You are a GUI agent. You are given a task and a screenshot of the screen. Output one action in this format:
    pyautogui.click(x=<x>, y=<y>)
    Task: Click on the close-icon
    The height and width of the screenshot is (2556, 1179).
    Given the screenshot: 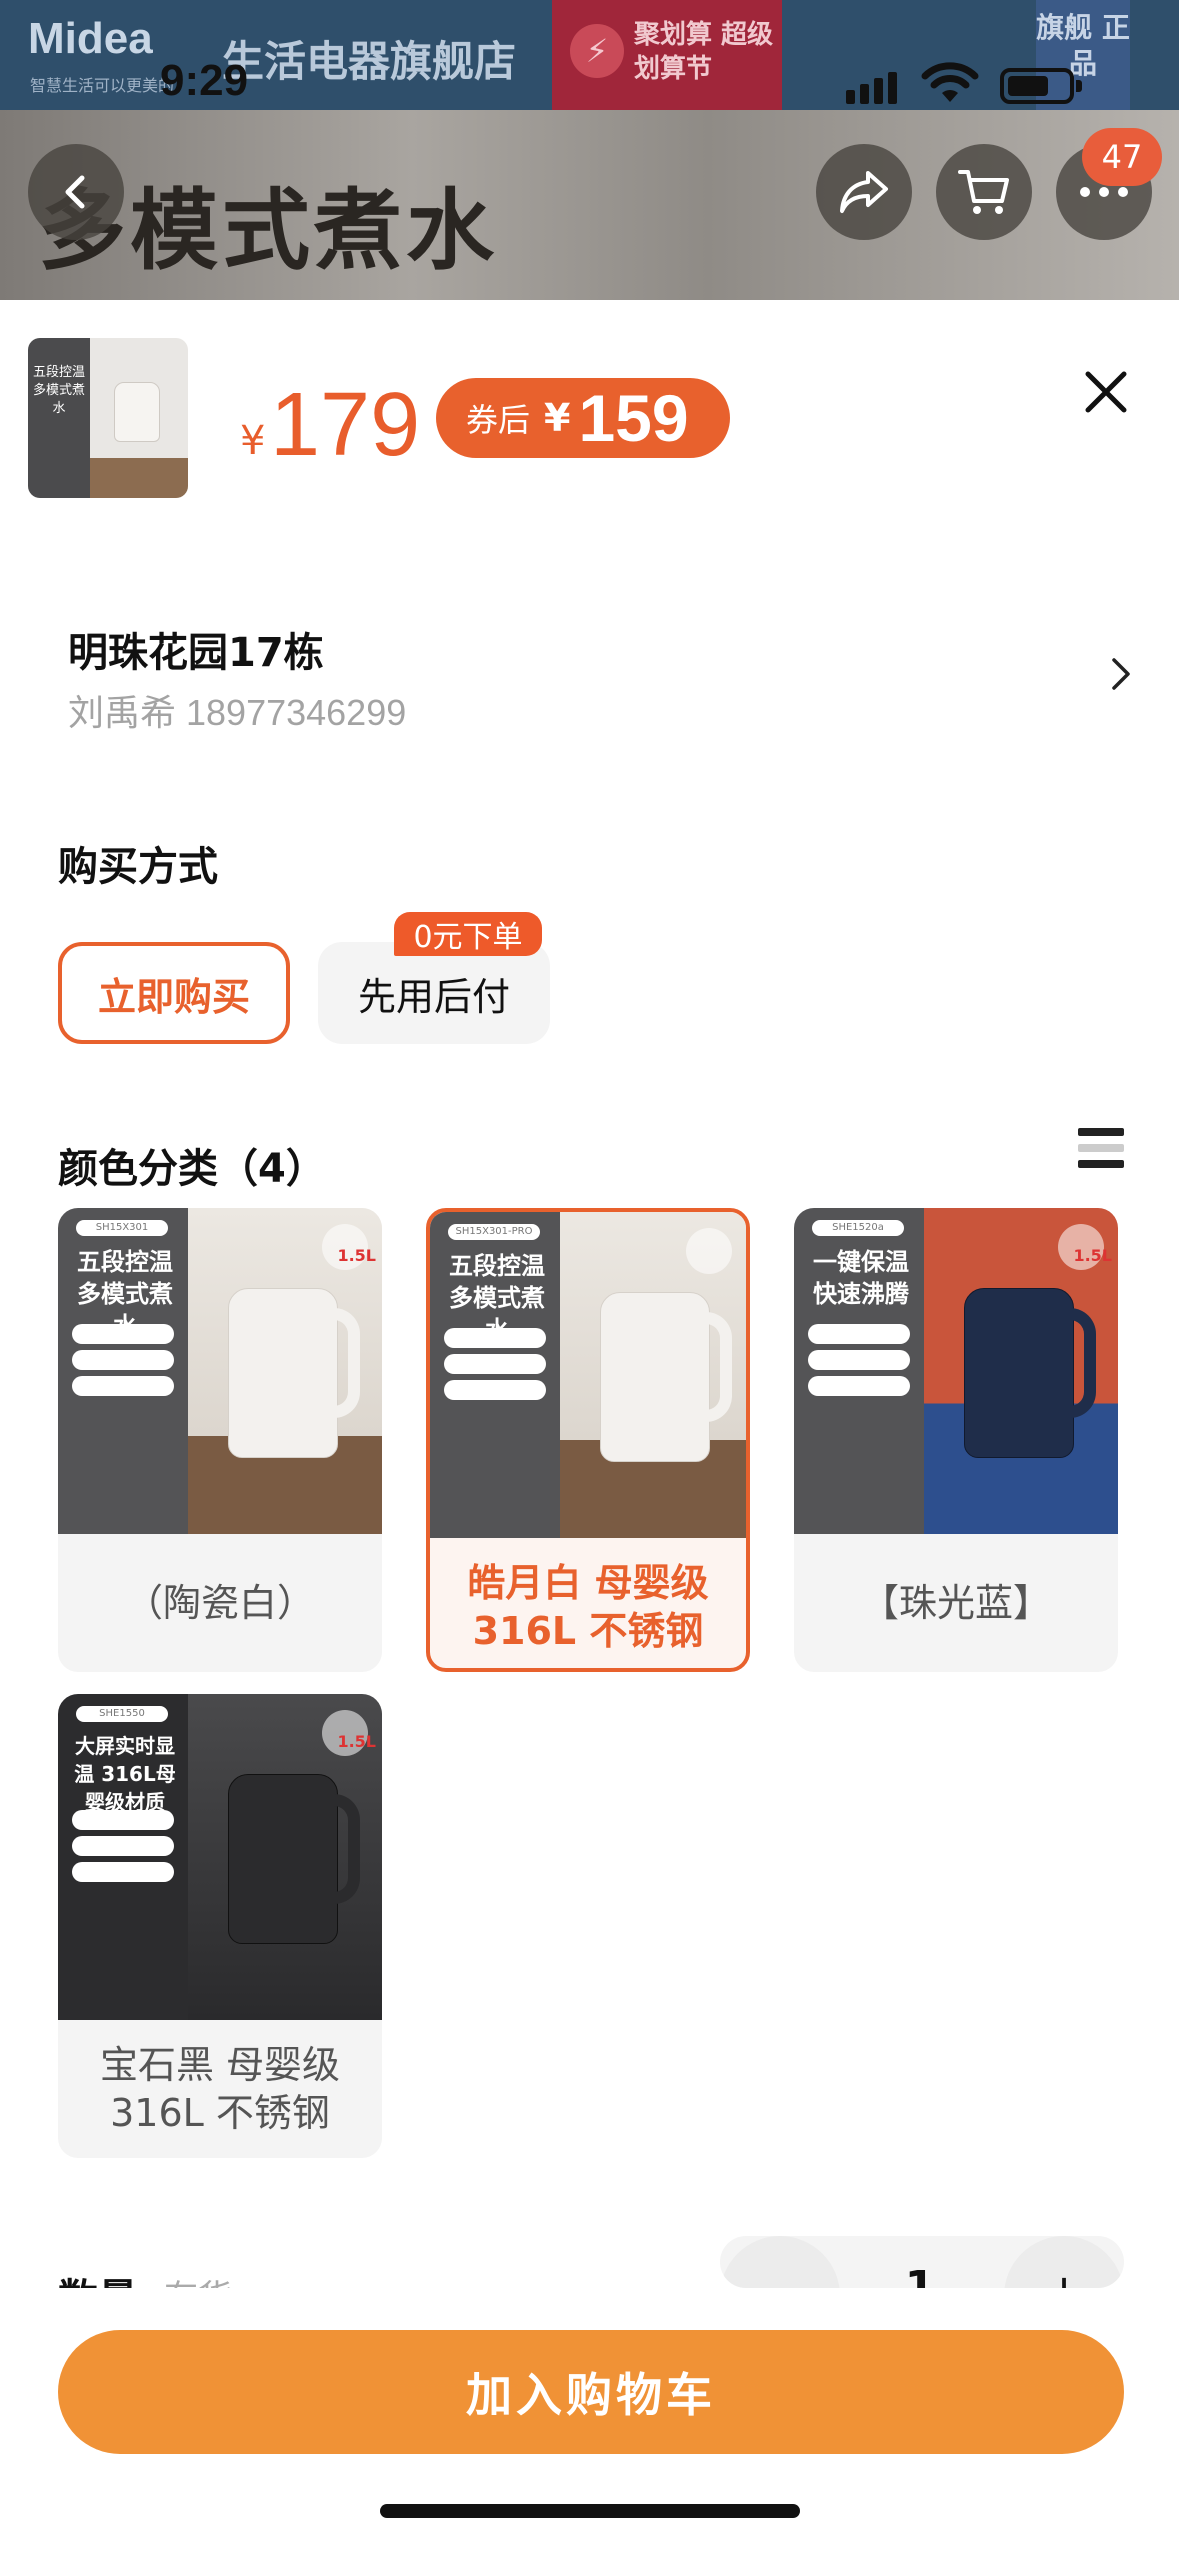 What is the action you would take?
    pyautogui.click(x=1106, y=392)
    